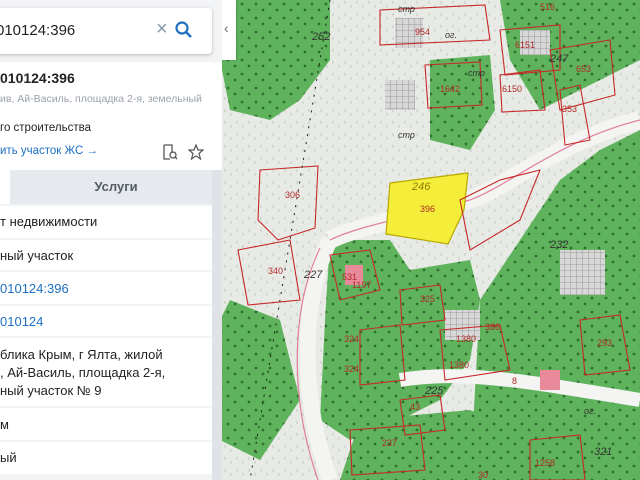 The image size is (640, 480). I want to click on parcel-label: 321, so click(603, 452).